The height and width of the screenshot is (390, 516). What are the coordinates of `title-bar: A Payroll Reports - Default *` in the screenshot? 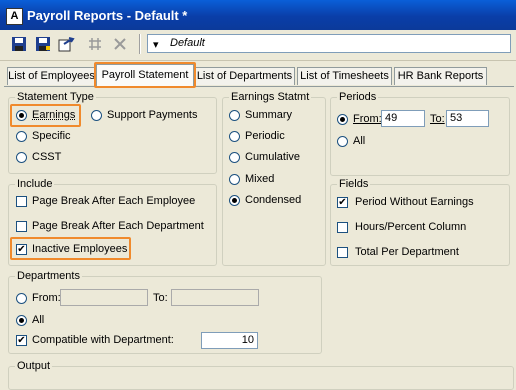 It's located at (258, 15).